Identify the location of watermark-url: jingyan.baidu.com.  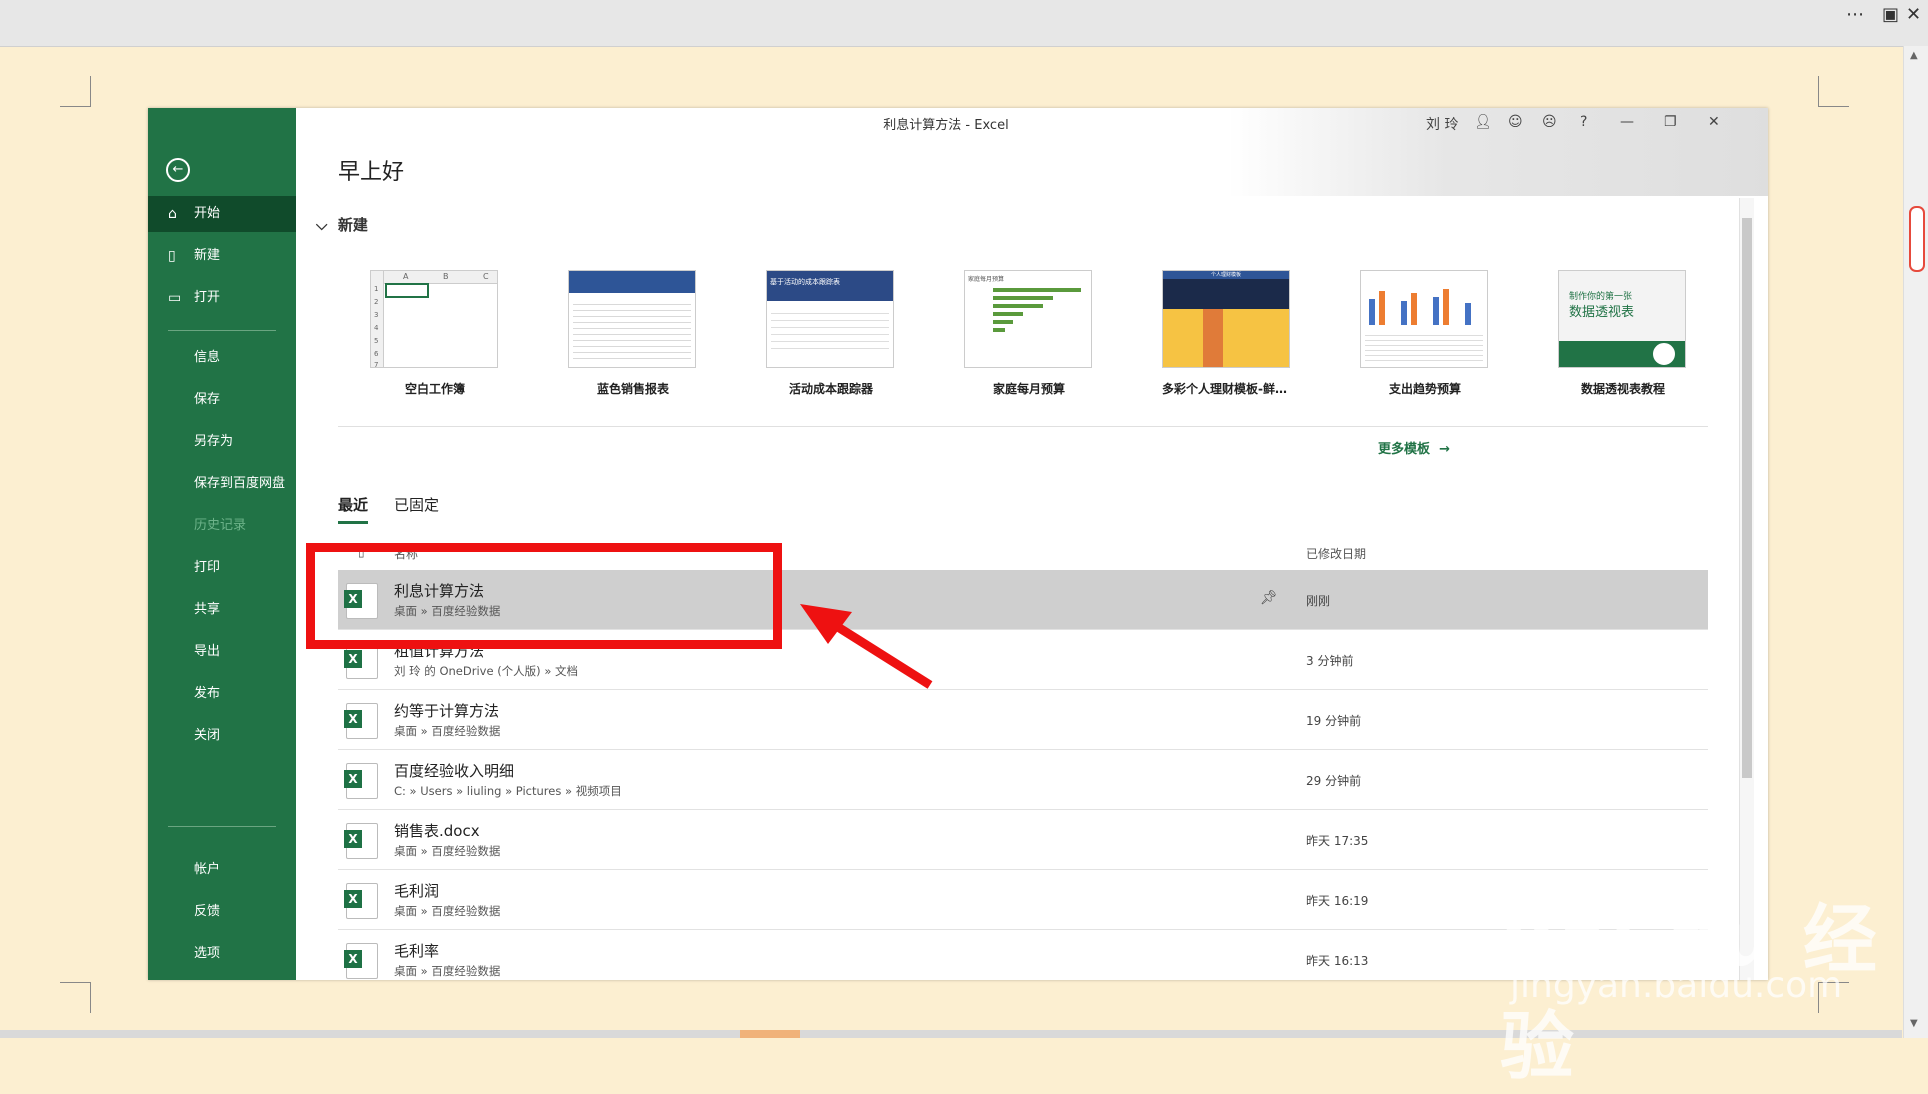
(1676, 985).